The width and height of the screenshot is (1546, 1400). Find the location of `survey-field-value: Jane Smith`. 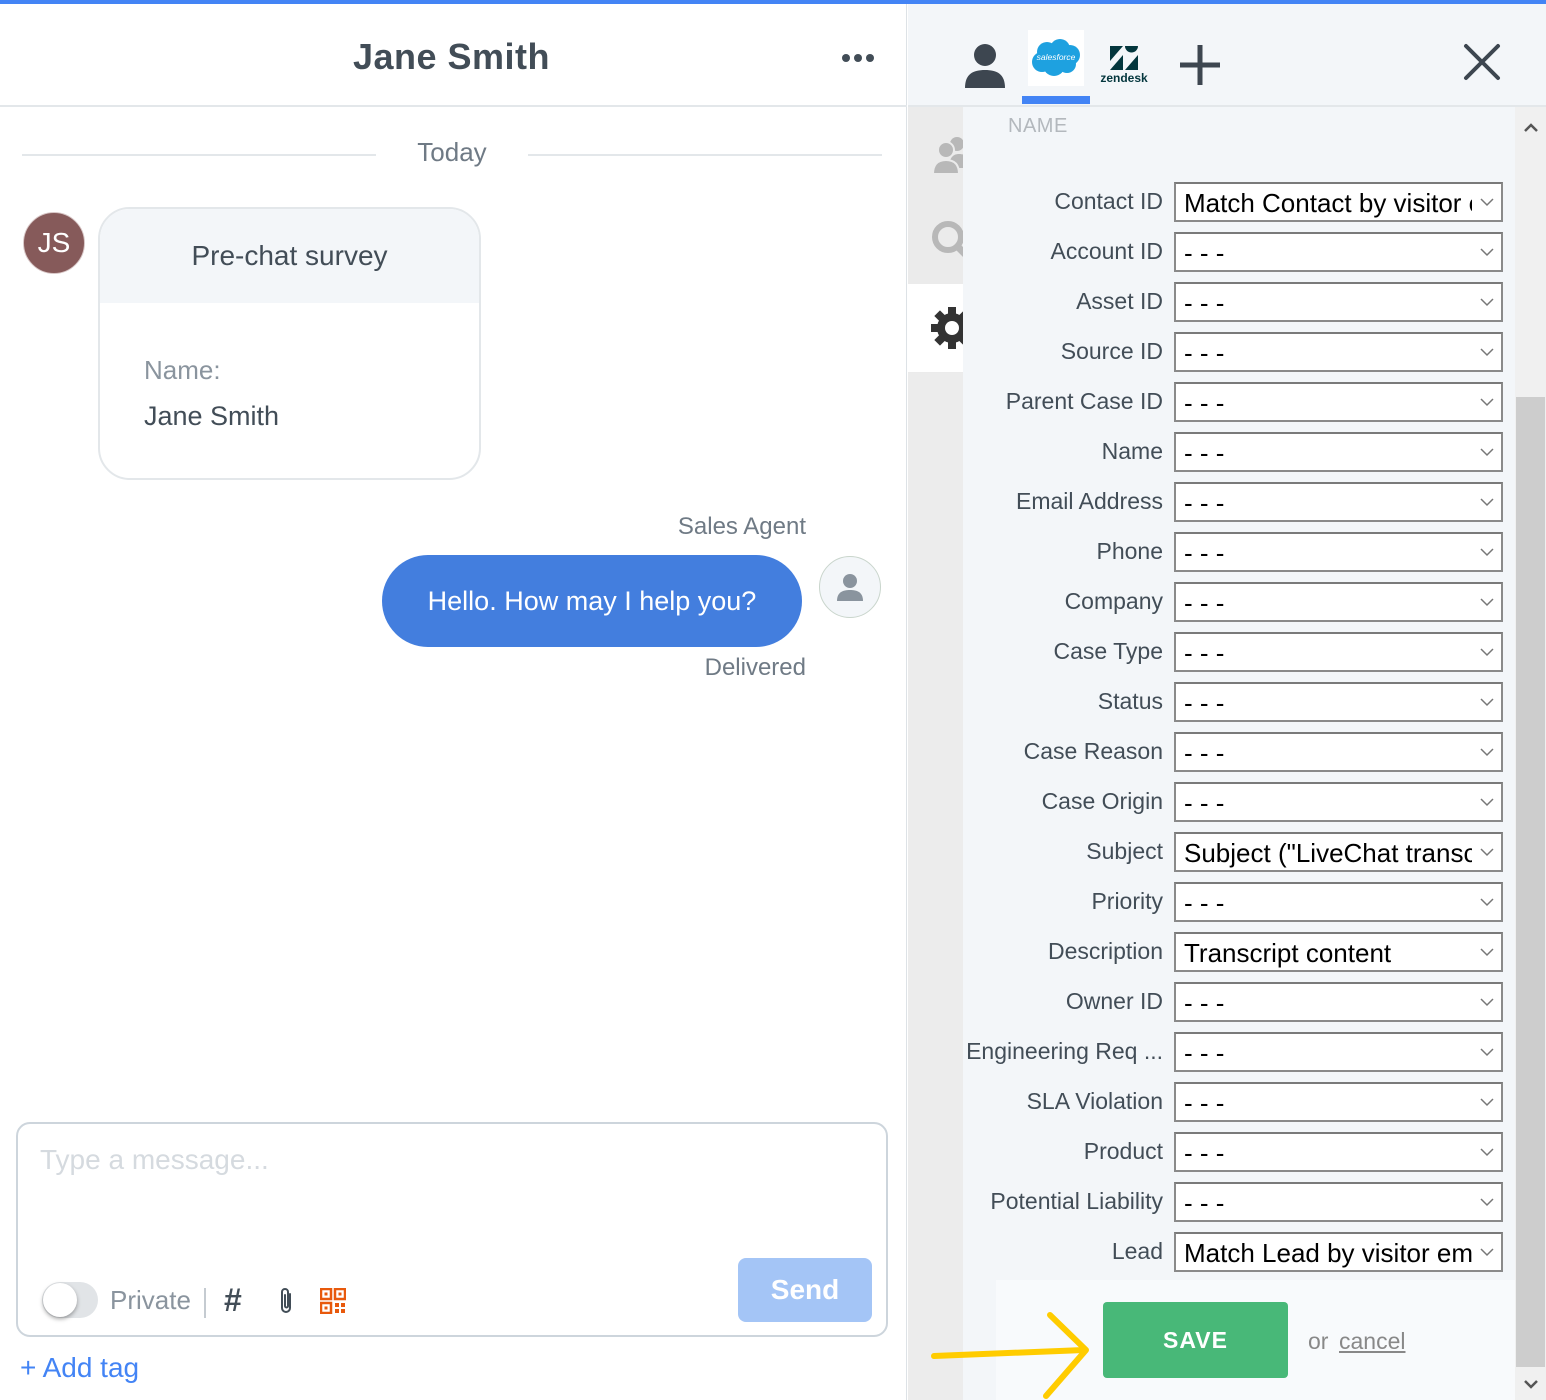

survey-field-value: Jane Smith is located at coordinates (212, 416).